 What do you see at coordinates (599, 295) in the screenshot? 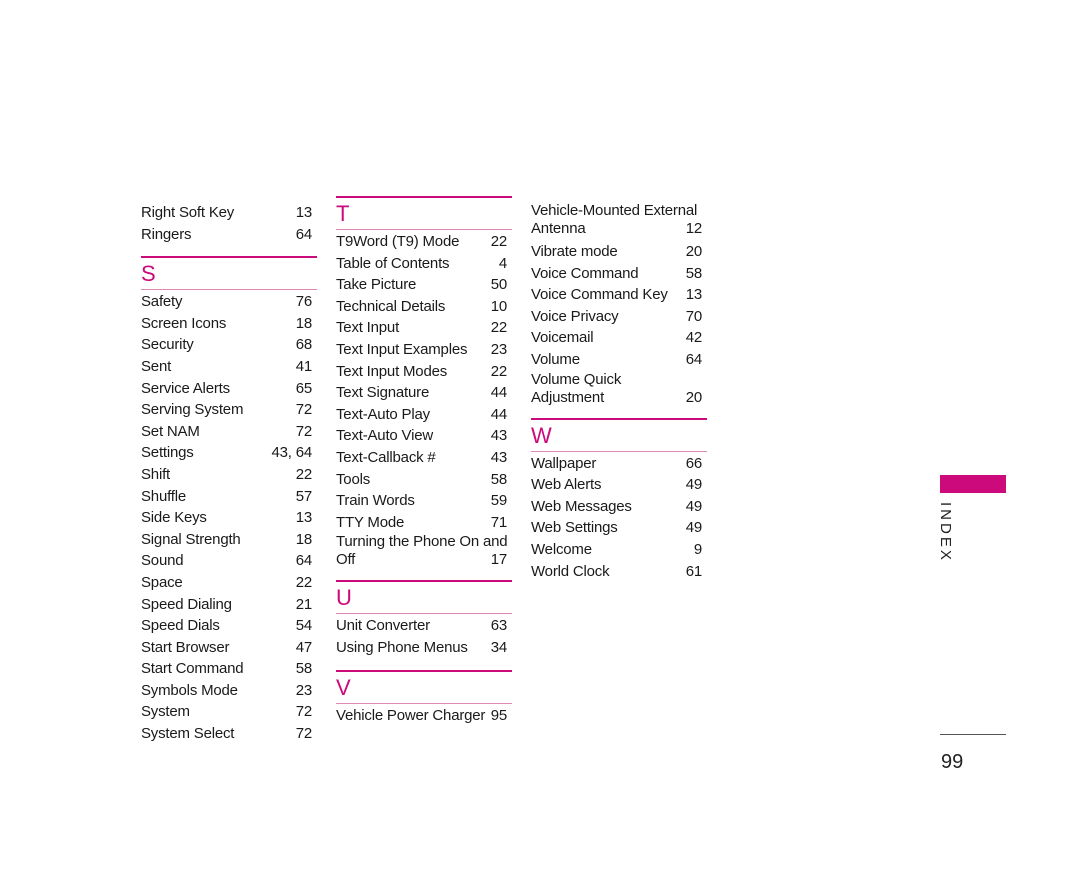
I see `entry-term: Voice Command Key` at bounding box center [599, 295].